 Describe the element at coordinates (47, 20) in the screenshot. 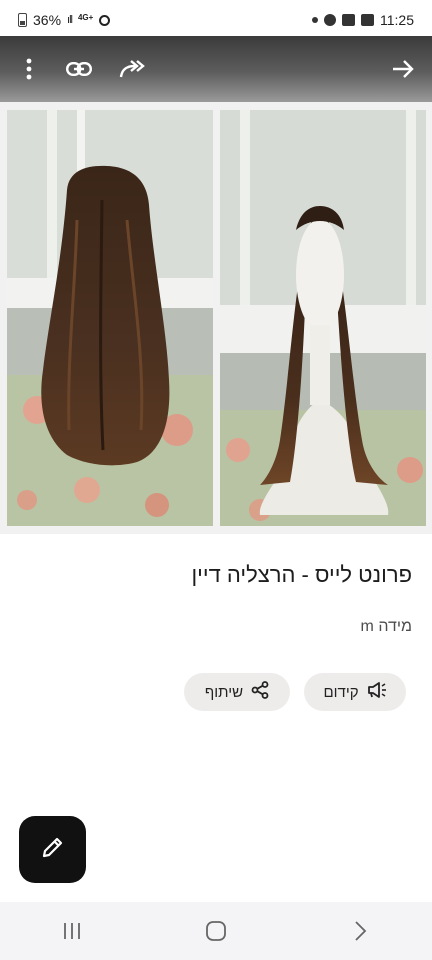

I see `battery-percent: 36%` at that location.